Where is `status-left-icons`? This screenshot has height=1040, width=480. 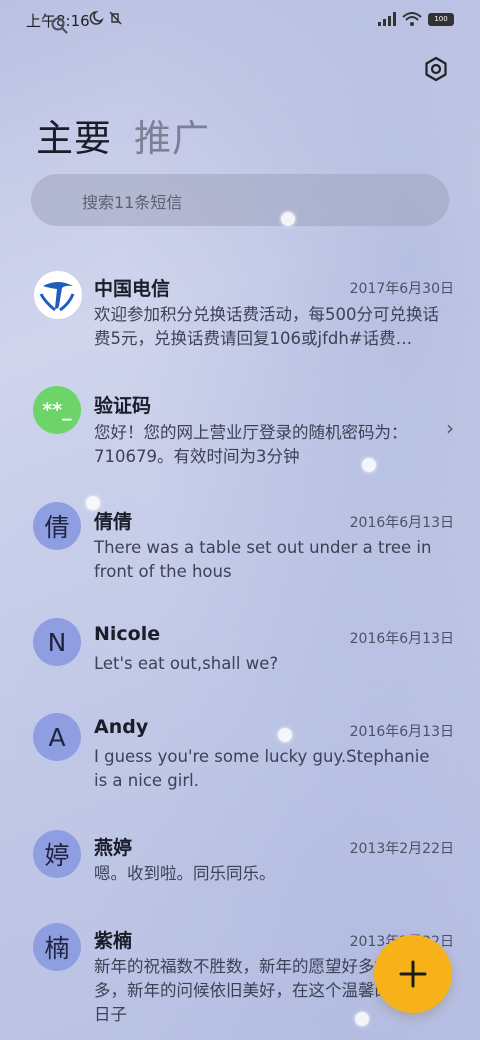
status-left-icons is located at coordinates (108, 20).